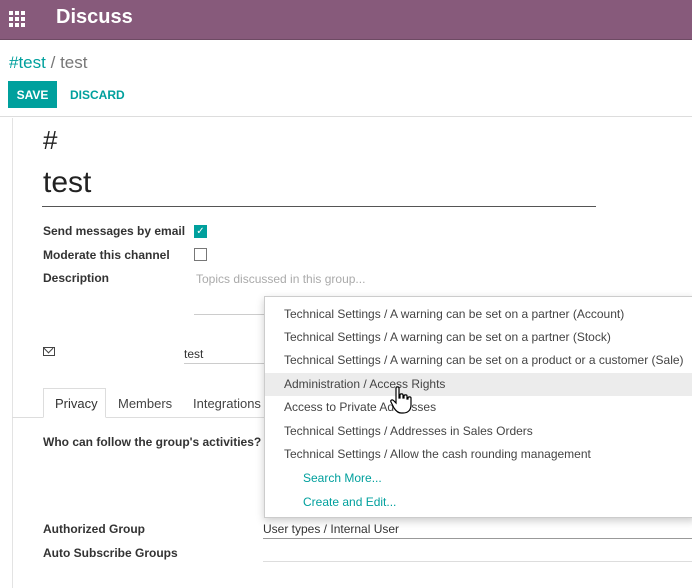 The width and height of the screenshot is (692, 588). Describe the element at coordinates (200, 231) in the screenshot. I see `send-email-checkbox: ✓` at that location.